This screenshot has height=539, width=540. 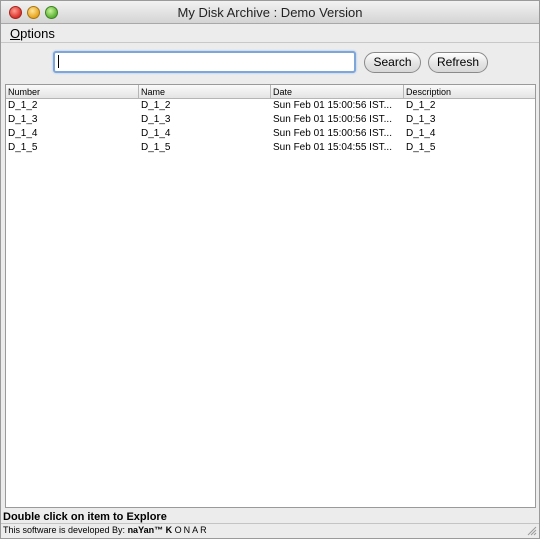 I want to click on menu-options: Options, so click(x=32, y=33).